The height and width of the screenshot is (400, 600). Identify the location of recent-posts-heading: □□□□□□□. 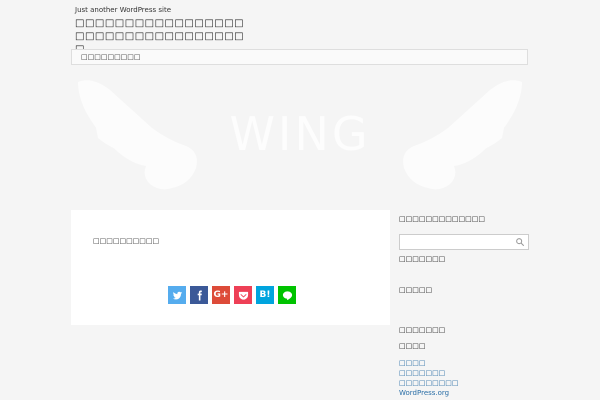
(422, 259).